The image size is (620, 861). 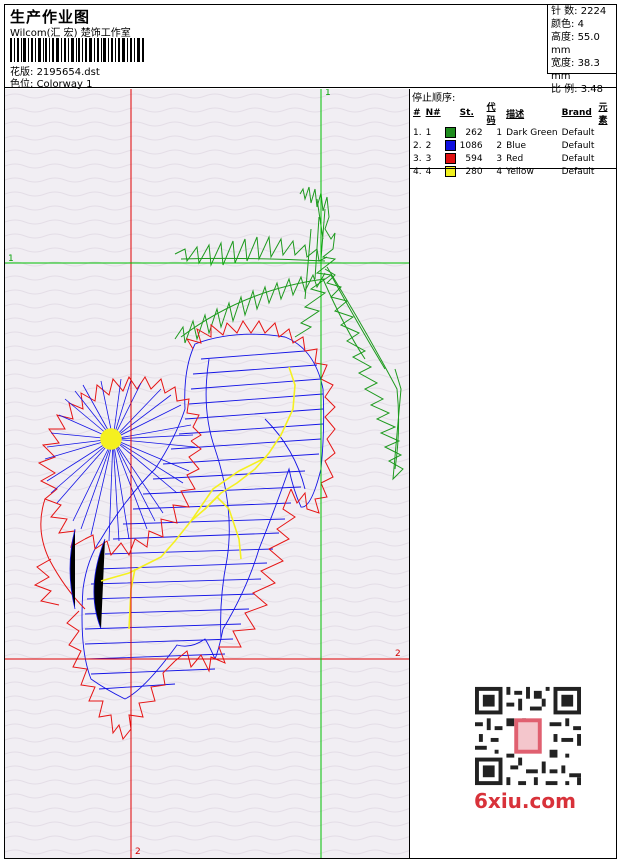 What do you see at coordinates (474, 158) in the screenshot?
I see `row-st: 594` at bounding box center [474, 158].